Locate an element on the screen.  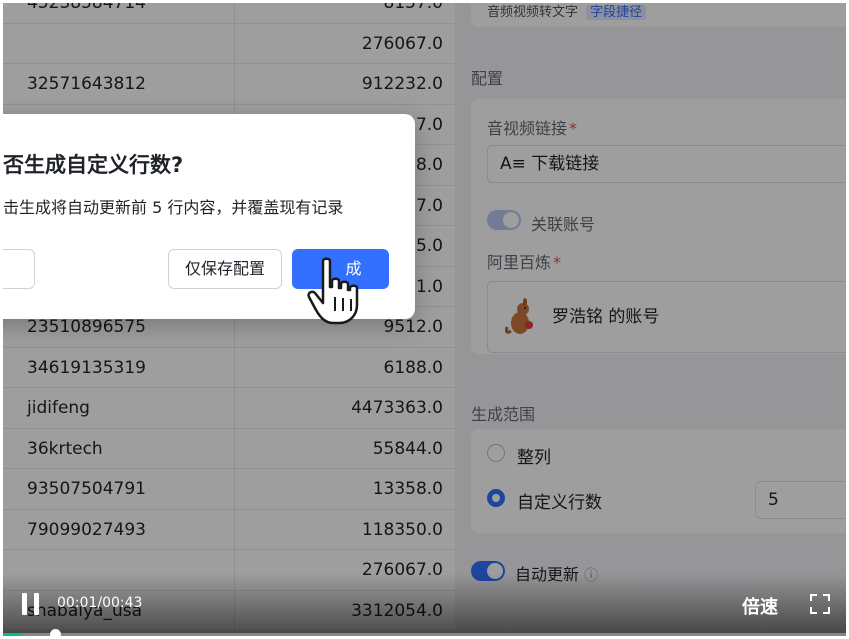
cancel-button is located at coordinates (19, 269).